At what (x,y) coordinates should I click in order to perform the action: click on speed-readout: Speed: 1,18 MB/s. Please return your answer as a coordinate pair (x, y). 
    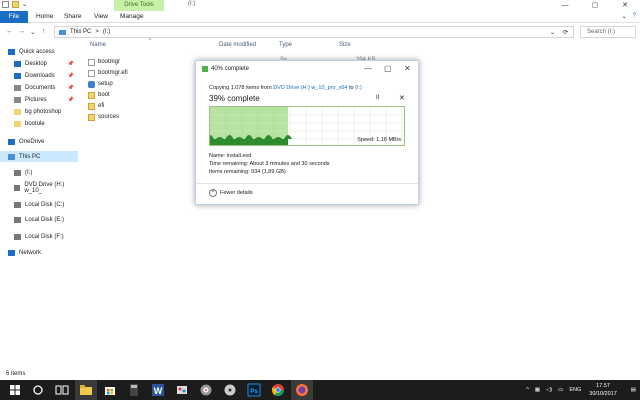
    Looking at the image, I should click on (379, 140).